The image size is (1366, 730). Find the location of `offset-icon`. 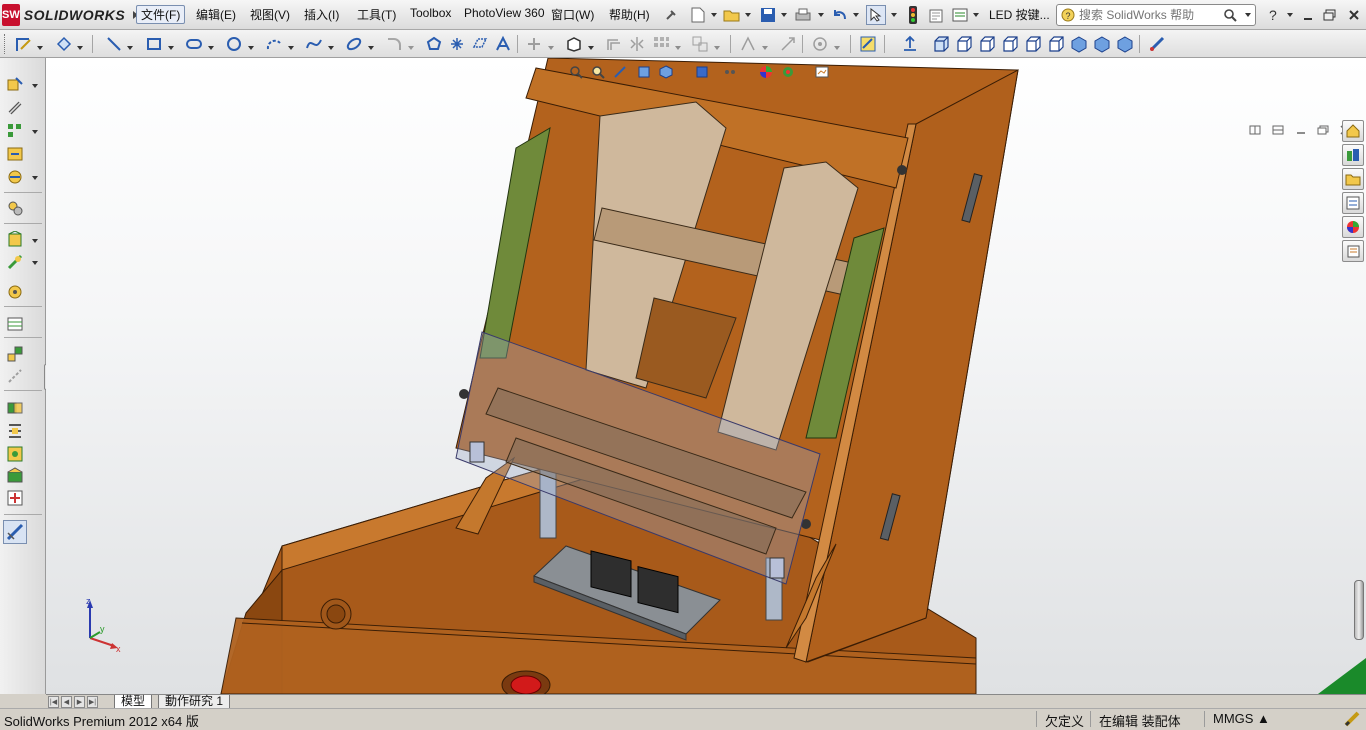

offset-icon is located at coordinates (614, 44).